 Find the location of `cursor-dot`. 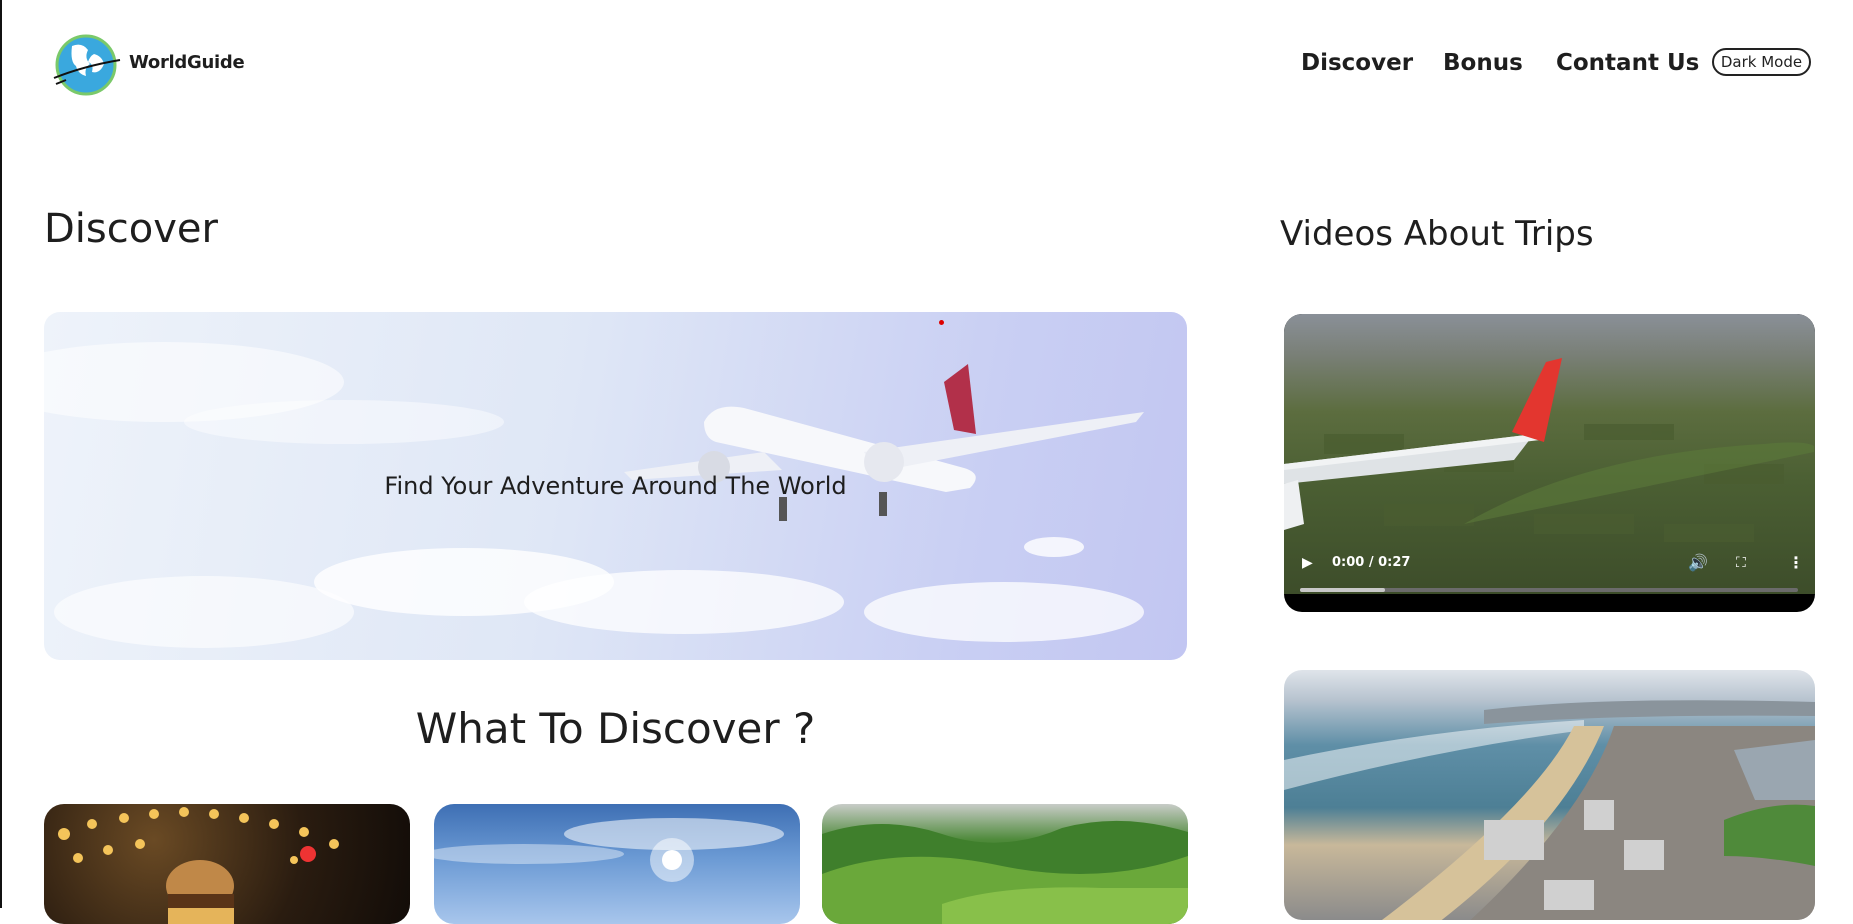

cursor-dot is located at coordinates (941, 322).